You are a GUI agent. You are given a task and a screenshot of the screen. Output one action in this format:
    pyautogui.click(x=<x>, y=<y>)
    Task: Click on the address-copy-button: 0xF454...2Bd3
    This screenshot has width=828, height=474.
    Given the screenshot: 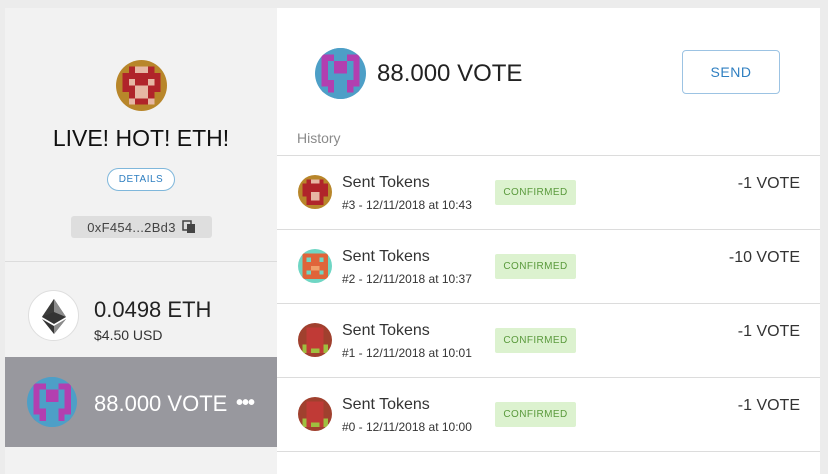 What is the action you would take?
    pyautogui.click(x=141, y=227)
    